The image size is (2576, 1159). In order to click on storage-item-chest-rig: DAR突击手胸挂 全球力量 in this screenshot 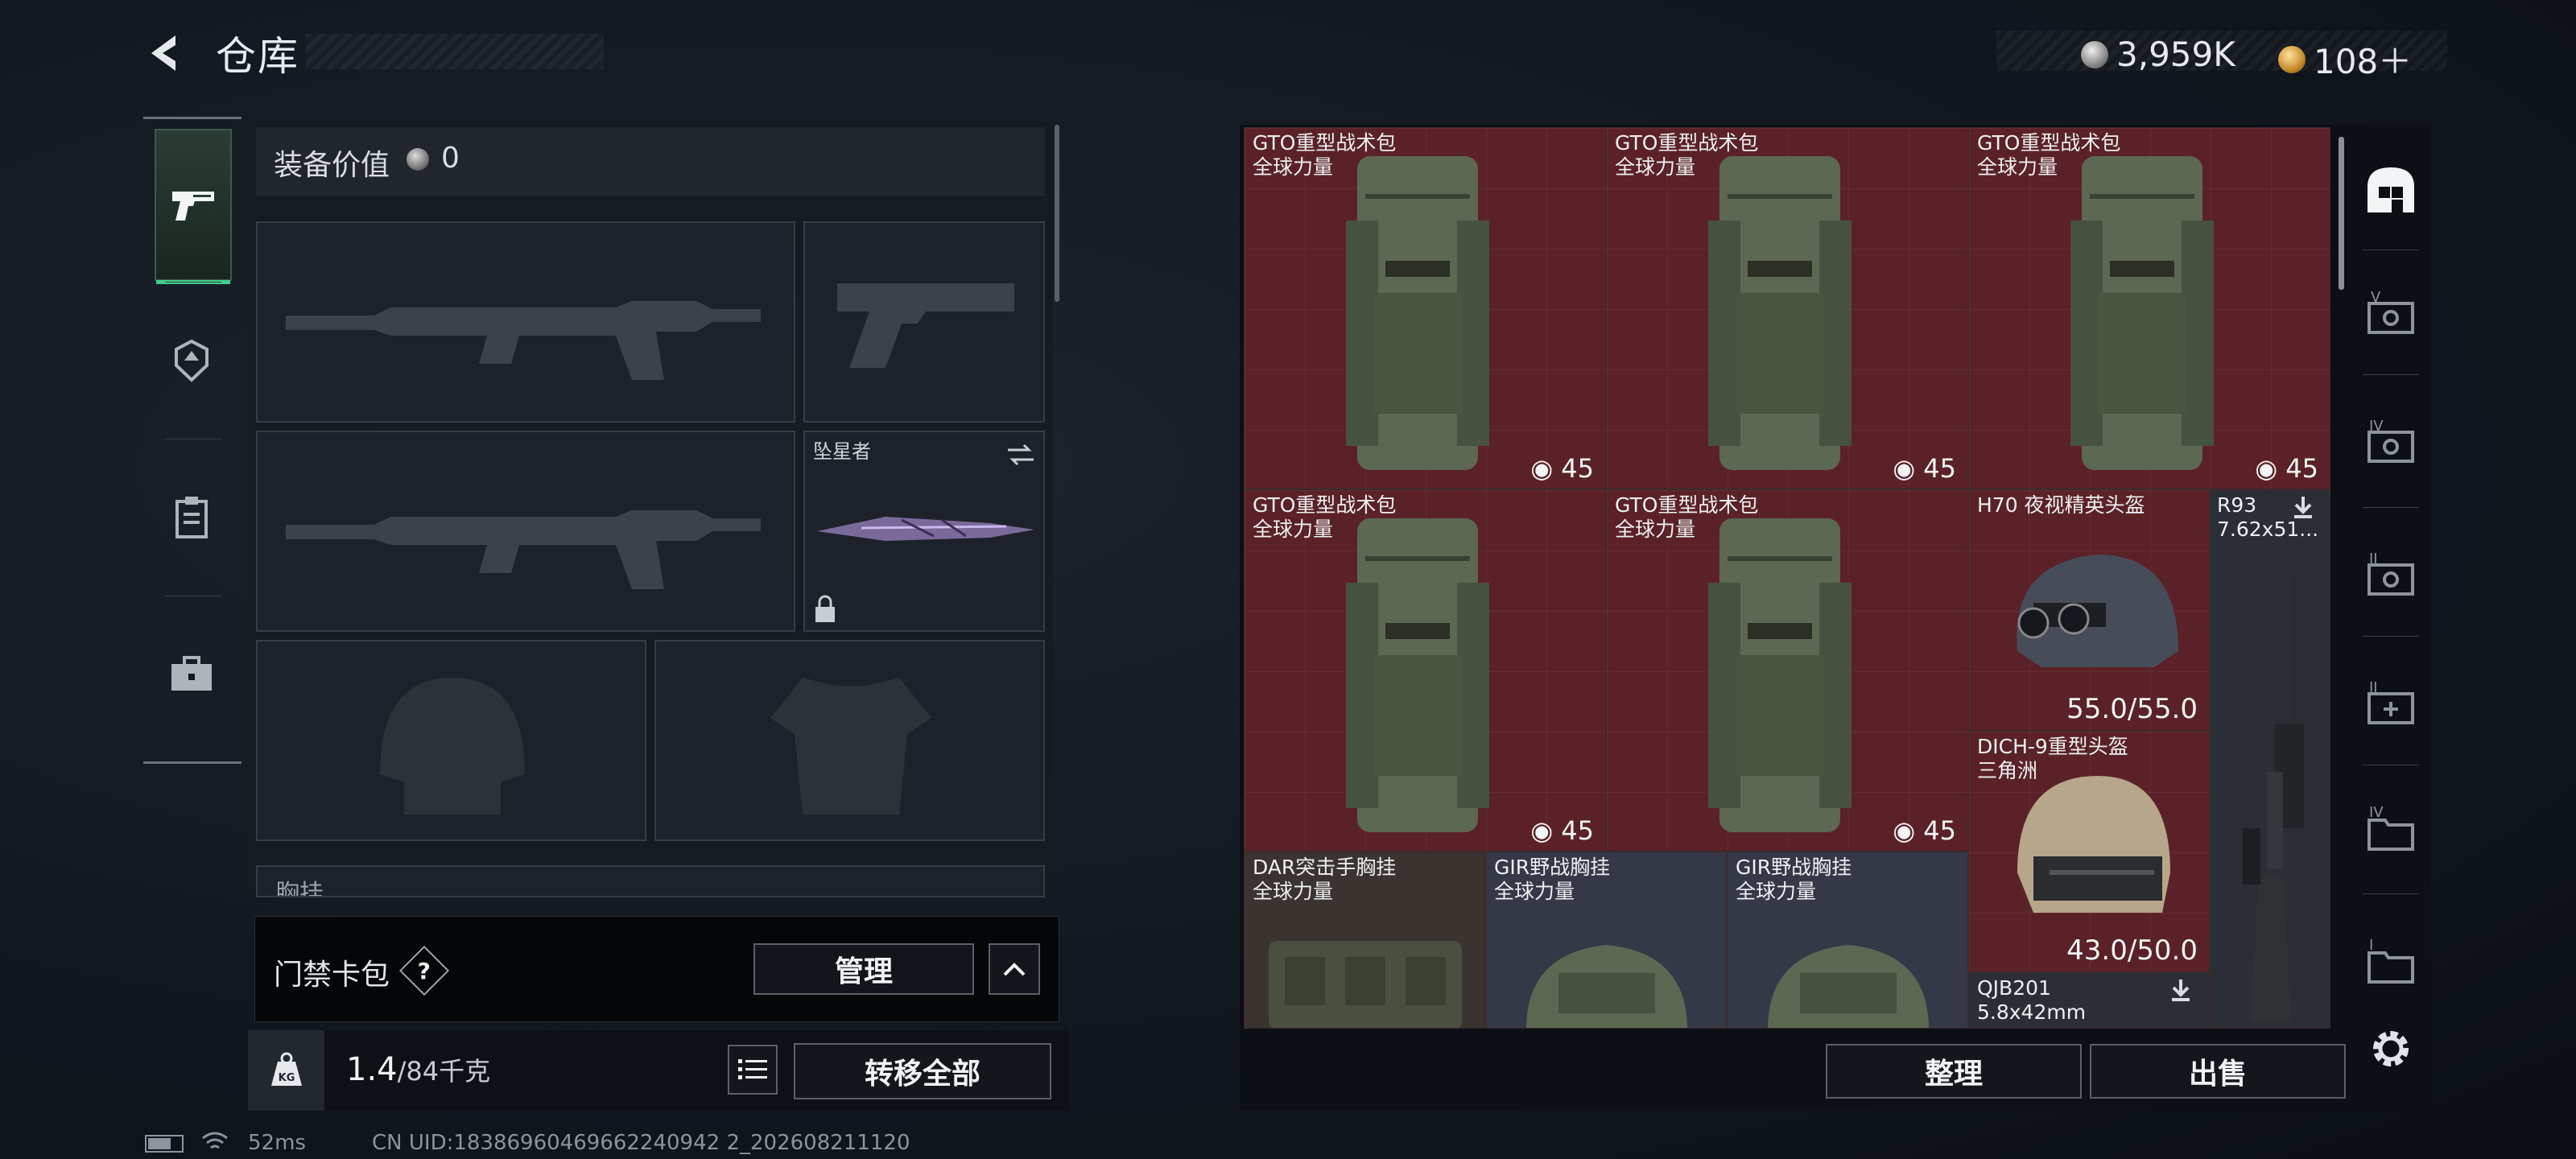, I will do `click(1364, 940)`.